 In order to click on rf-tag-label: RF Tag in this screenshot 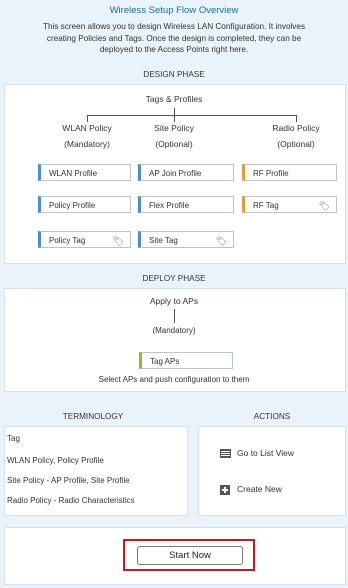, I will do `click(266, 205)`.